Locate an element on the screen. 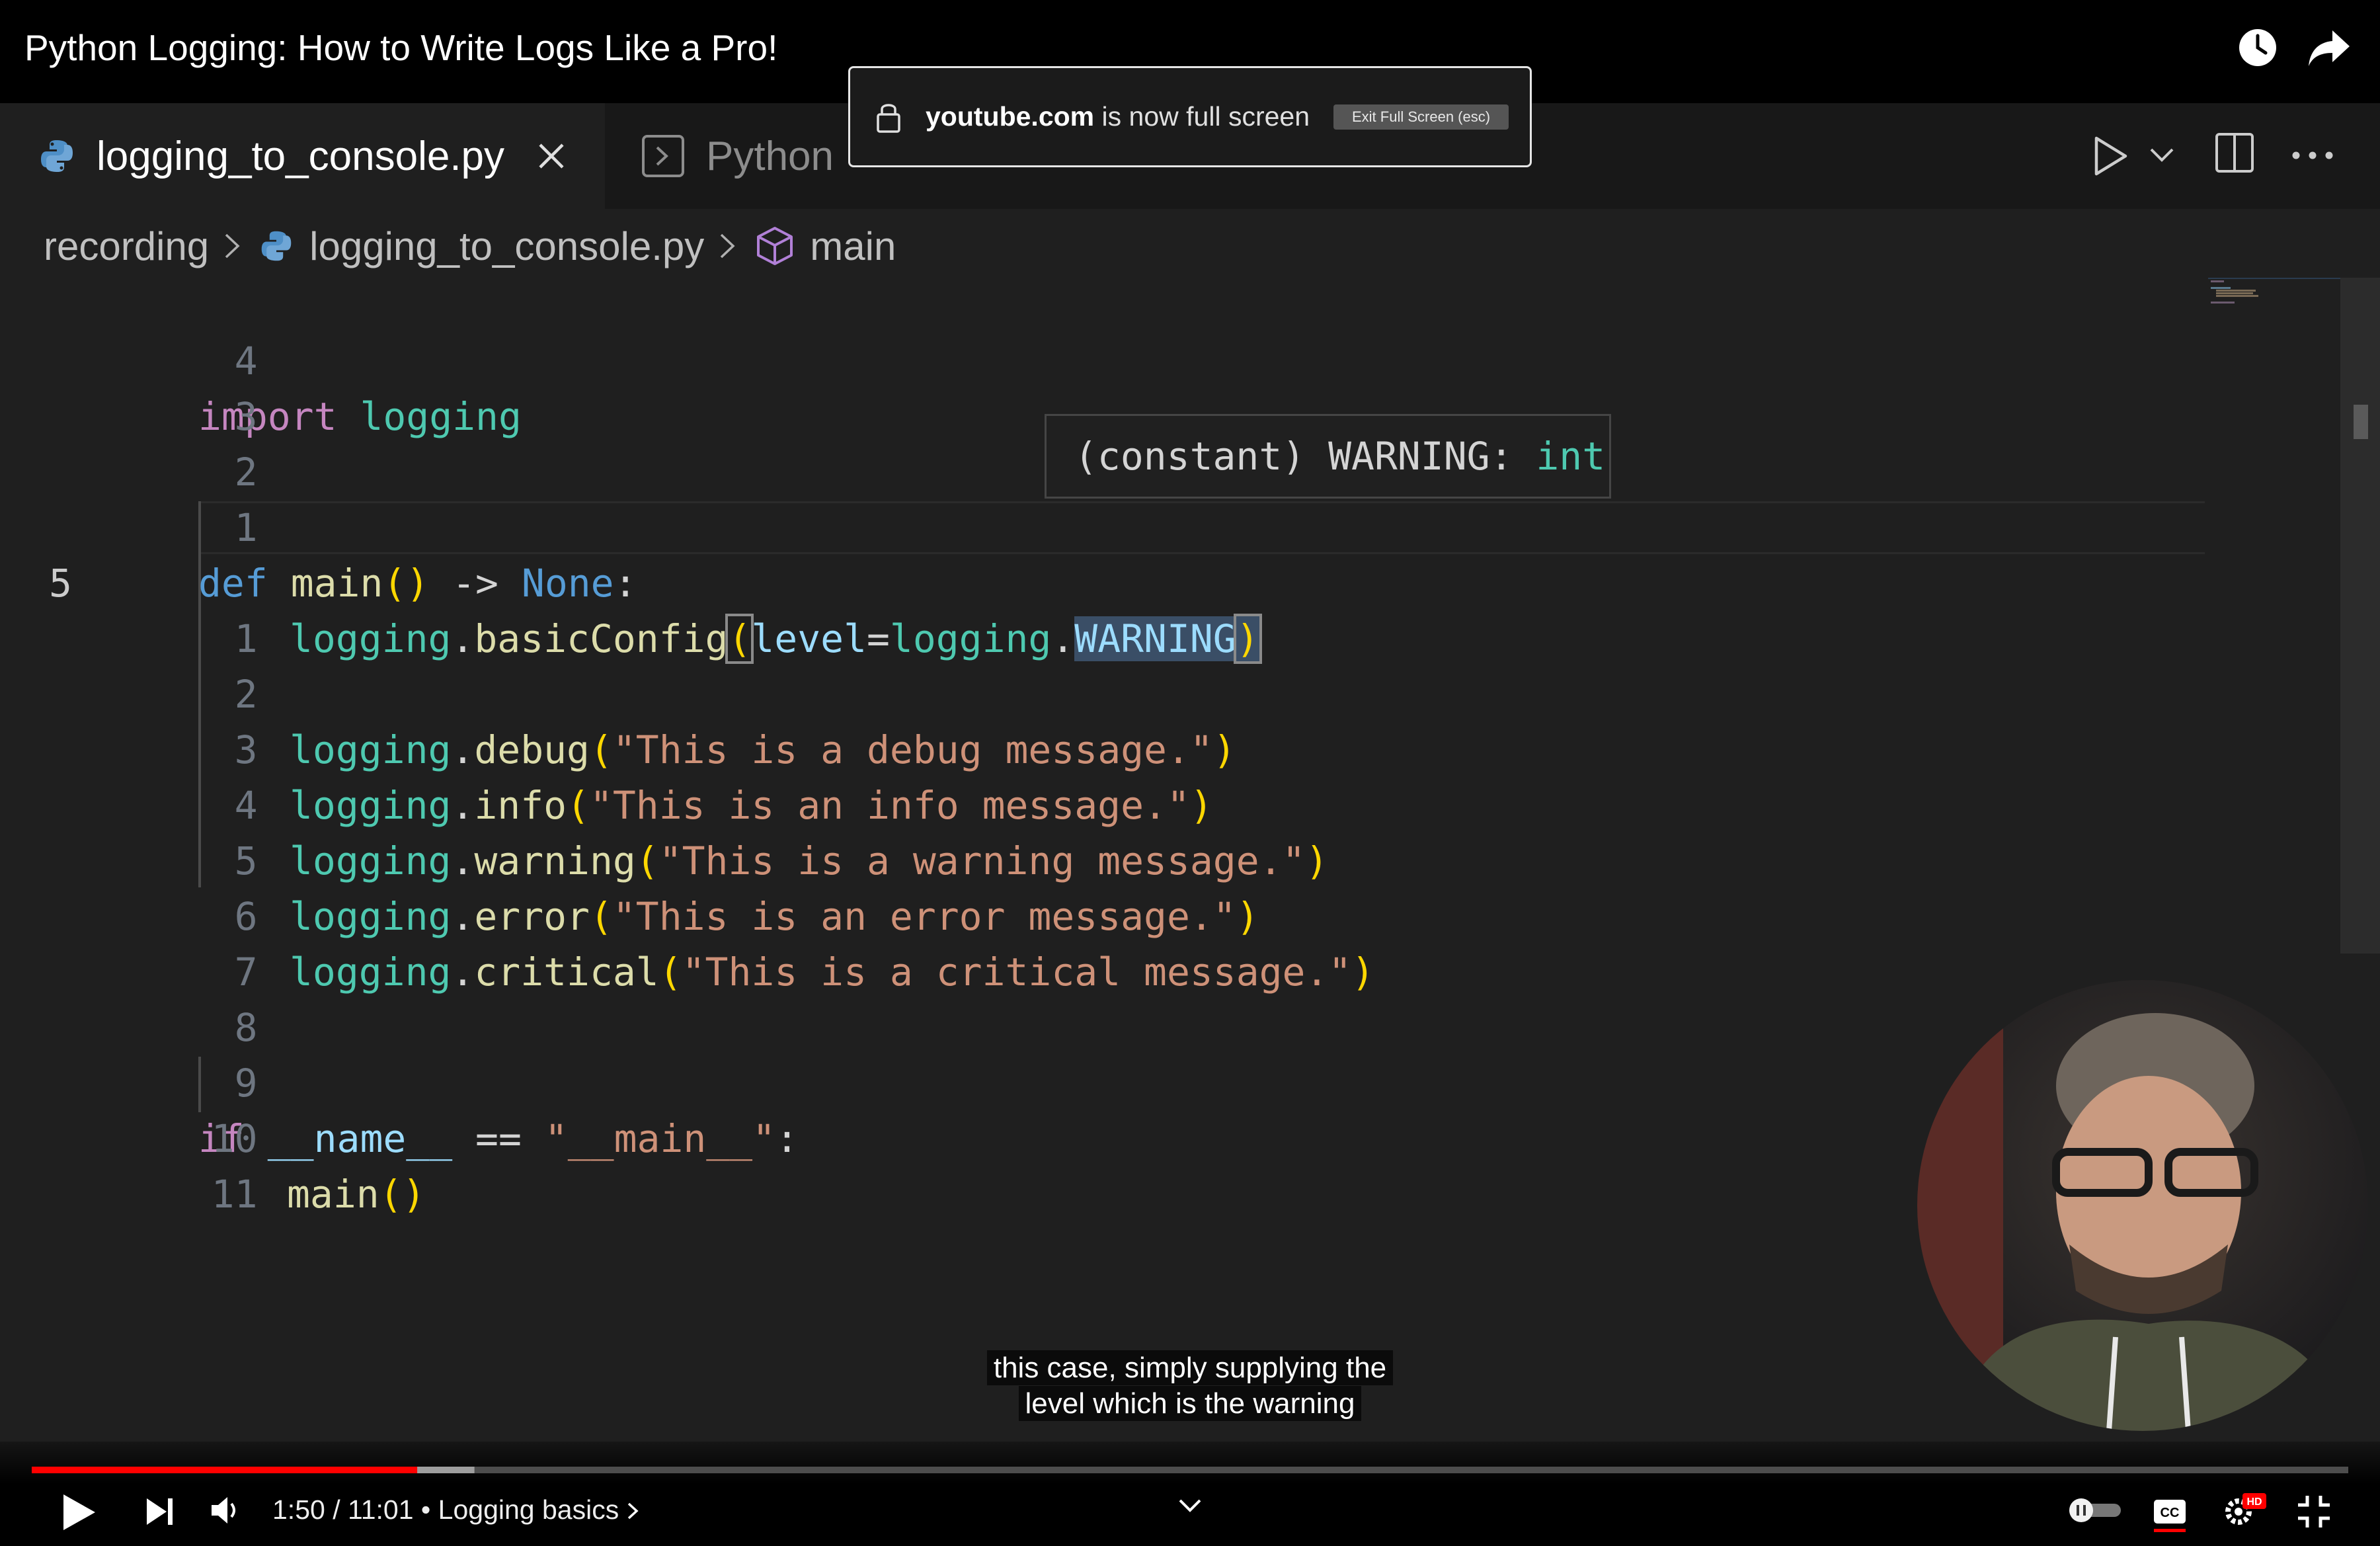 This screenshot has height=1546, width=2380. code-token: () is located at coordinates (402, 1194).